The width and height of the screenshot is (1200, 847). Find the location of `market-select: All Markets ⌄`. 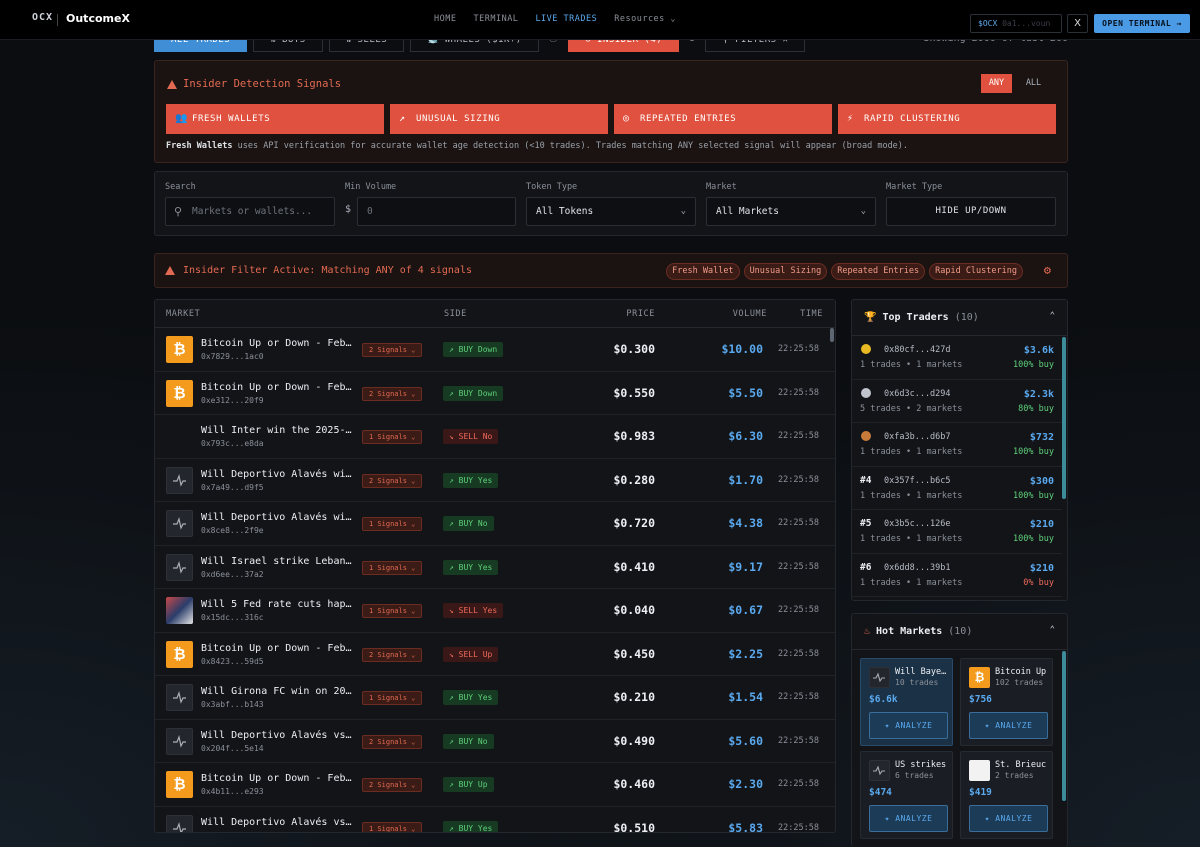

market-select: All Markets ⌄ is located at coordinates (791, 211).